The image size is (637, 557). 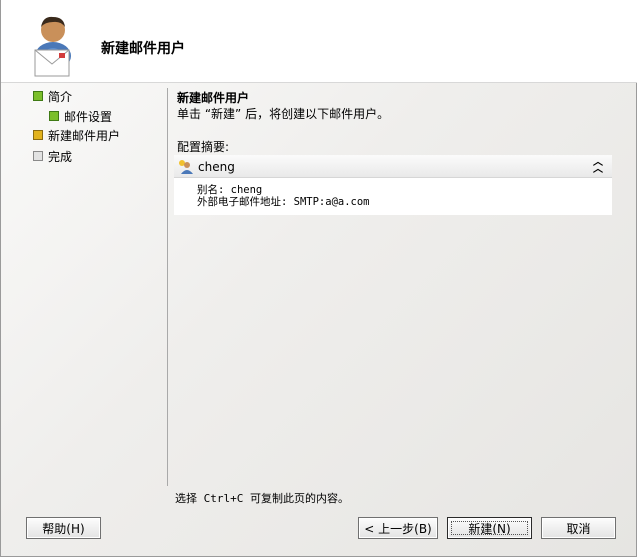 I want to click on content-description: 单击 “新建” 后，将创建以下邮件用户。, so click(x=283, y=114).